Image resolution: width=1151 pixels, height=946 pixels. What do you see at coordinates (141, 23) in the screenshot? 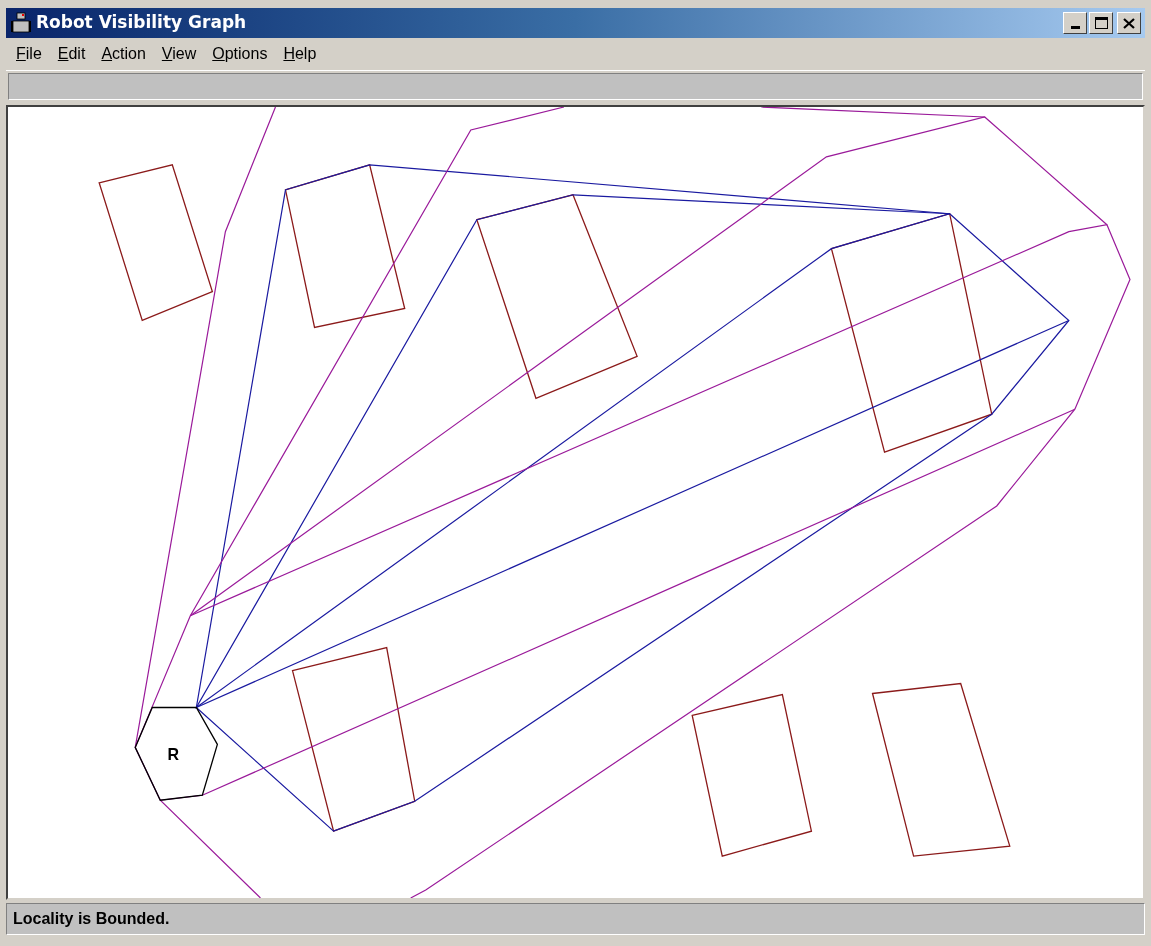
I see `window-title: Robot Visibility Graph` at bounding box center [141, 23].